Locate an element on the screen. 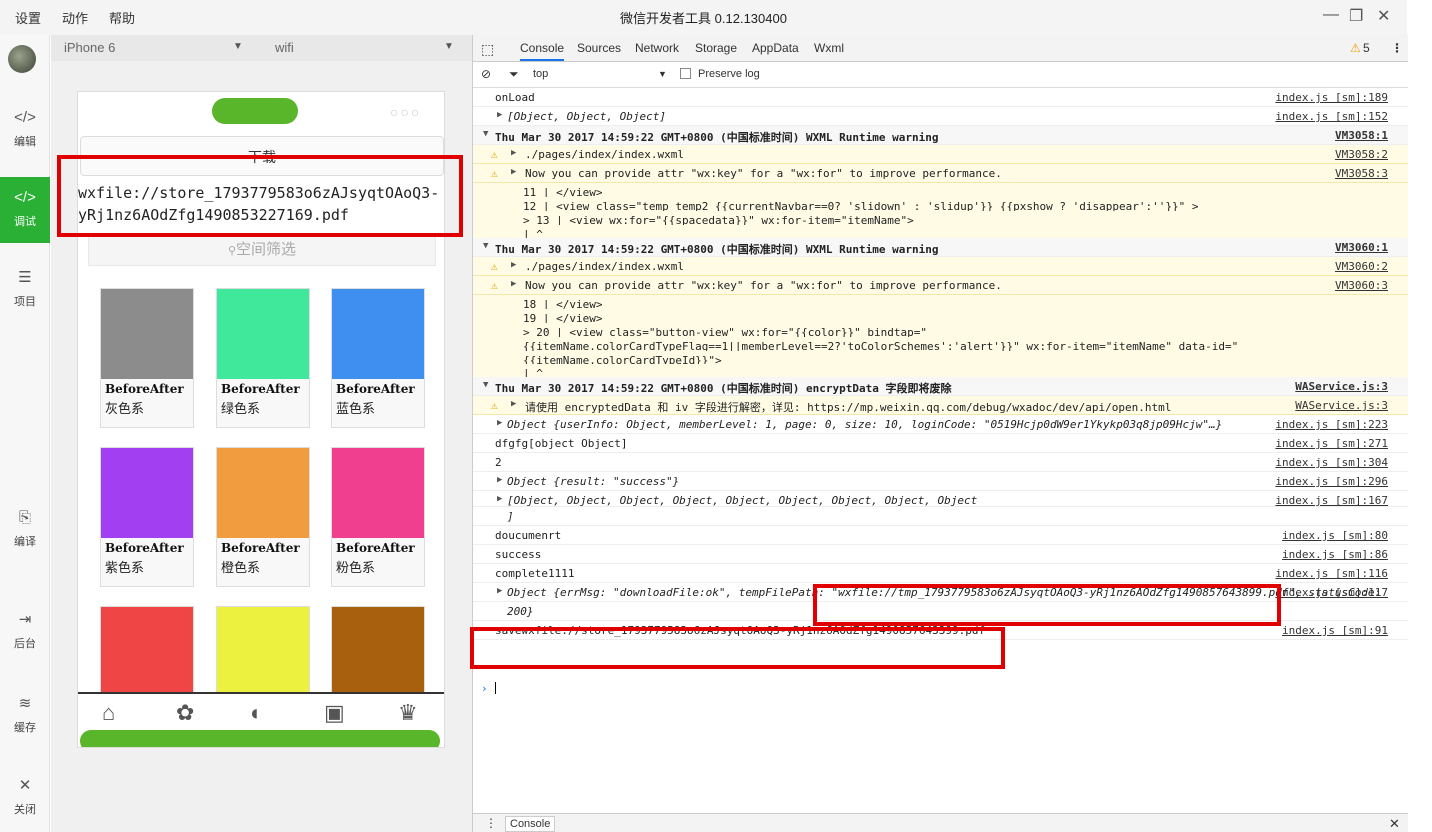  maximize-icon: ❐ is located at coordinates (1356, 16).